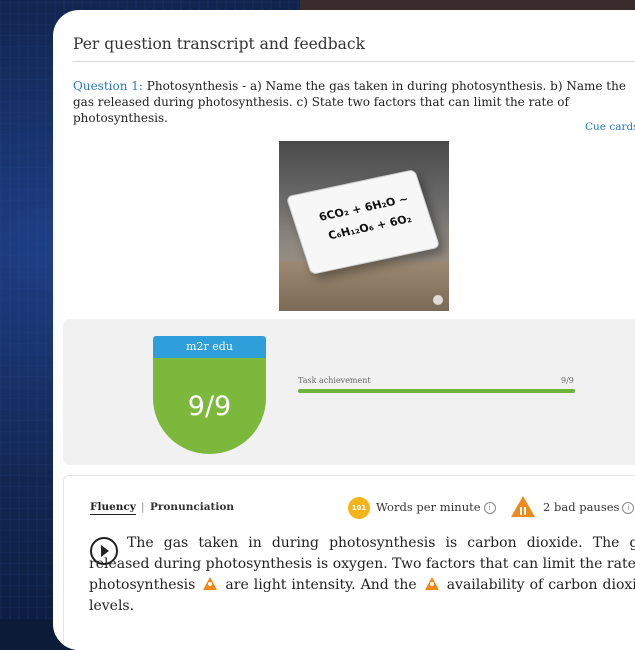  I want to click on card-title: Per question transcript and feedback, so click(219, 44).